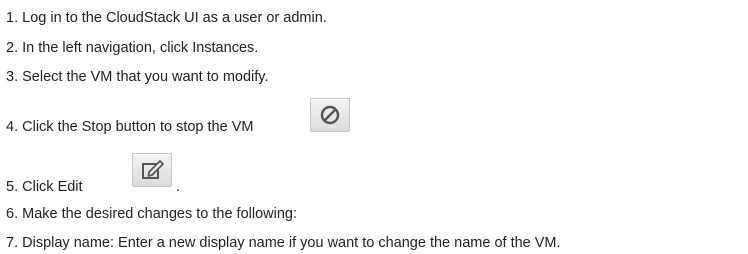 The width and height of the screenshot is (748, 254). What do you see at coordinates (14, 77) in the screenshot?
I see `step-number: 3.` at bounding box center [14, 77].